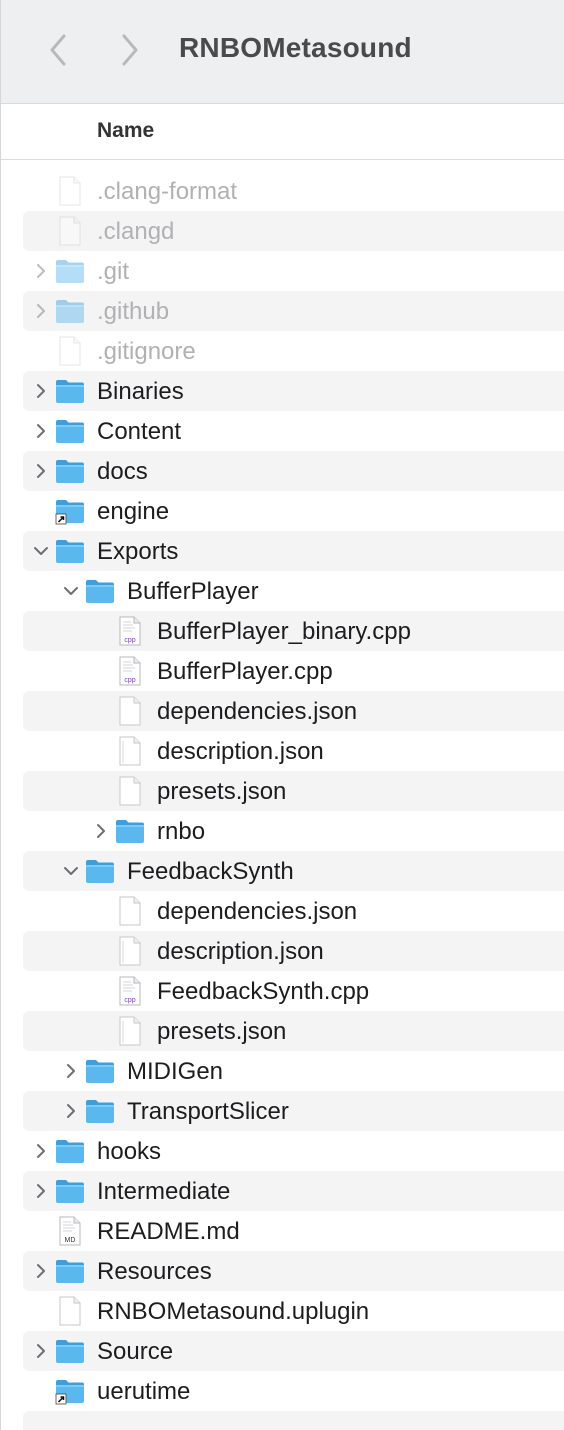 The image size is (564, 1430). Describe the element at coordinates (140, 391) in the screenshot. I see `file-name: Binaries` at that location.